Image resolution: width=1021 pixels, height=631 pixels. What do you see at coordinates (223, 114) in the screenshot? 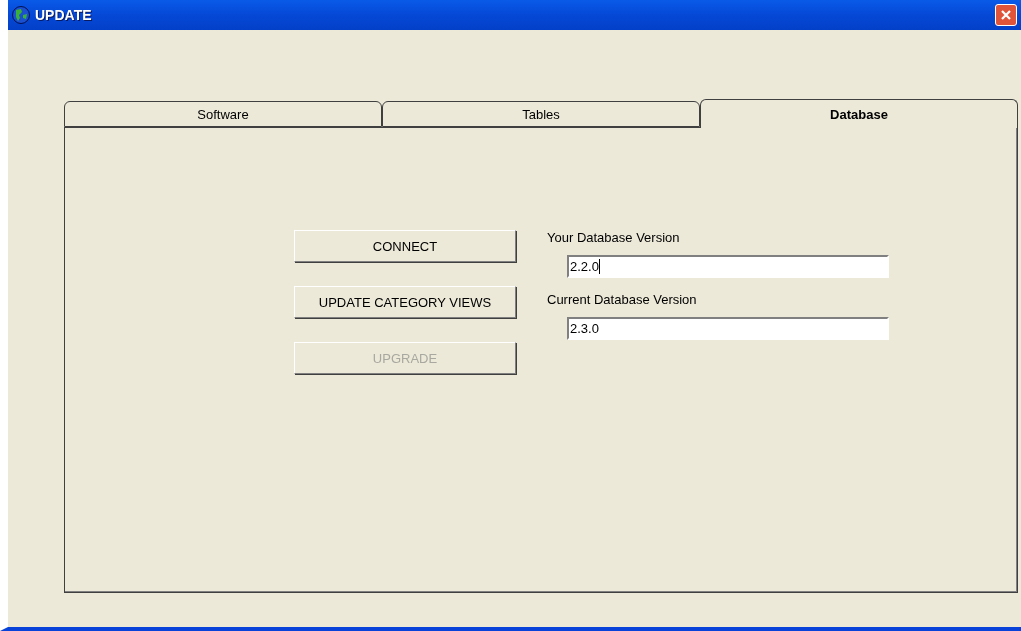
I see `tab: Software` at bounding box center [223, 114].